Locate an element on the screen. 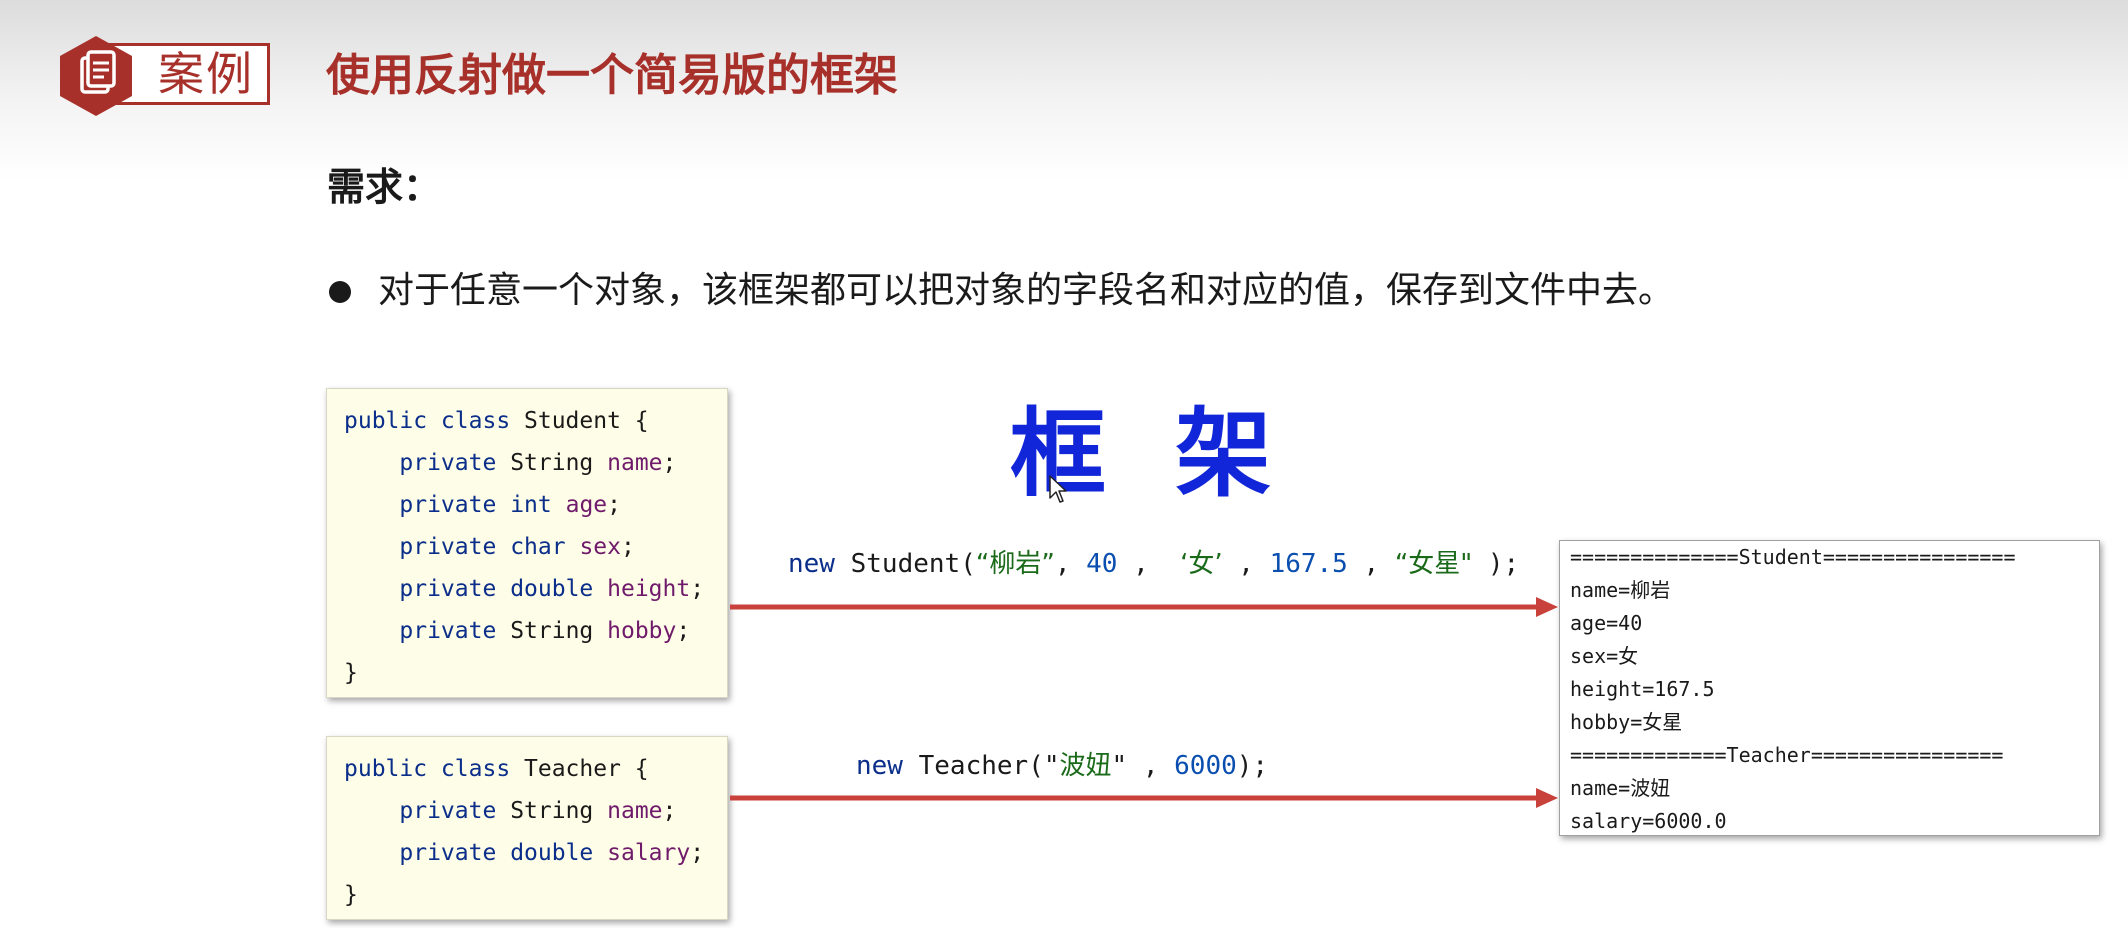  code-line-field: private int age; is located at coordinates (510, 505).